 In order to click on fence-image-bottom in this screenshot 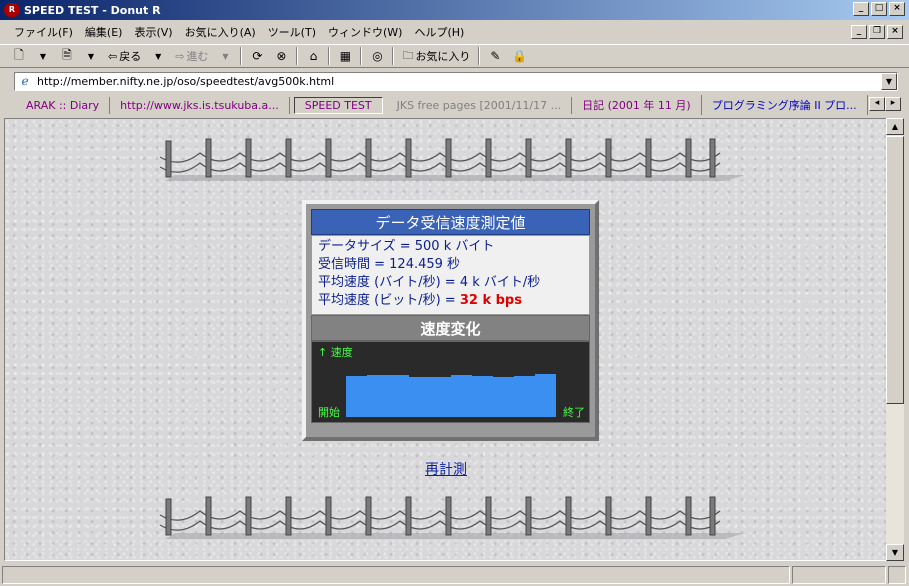, I will do `click(452, 517)`.